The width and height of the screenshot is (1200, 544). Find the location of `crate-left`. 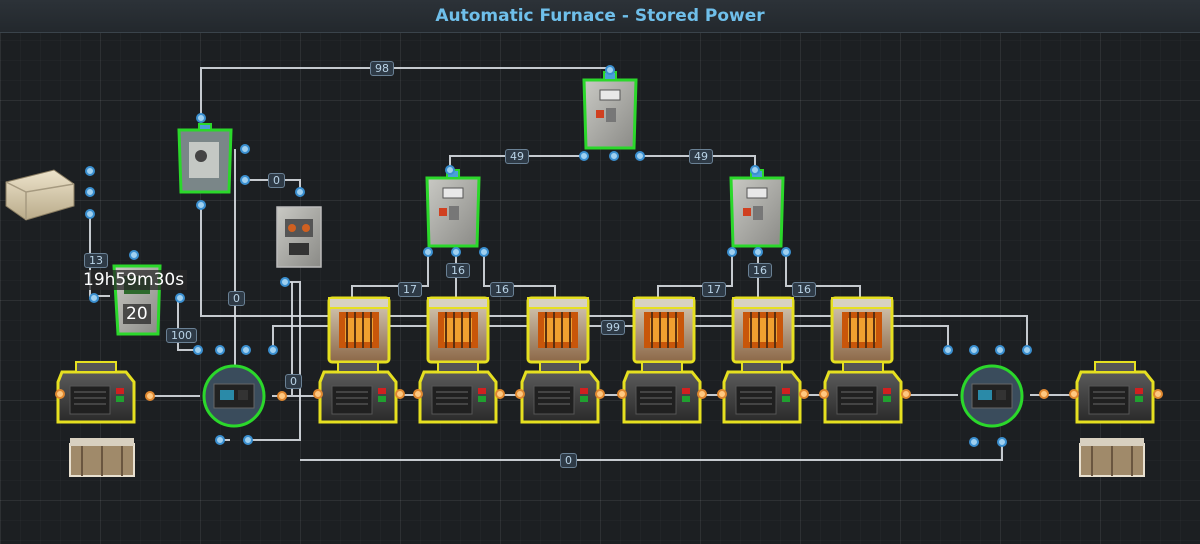

crate-left is located at coordinates (102, 457).